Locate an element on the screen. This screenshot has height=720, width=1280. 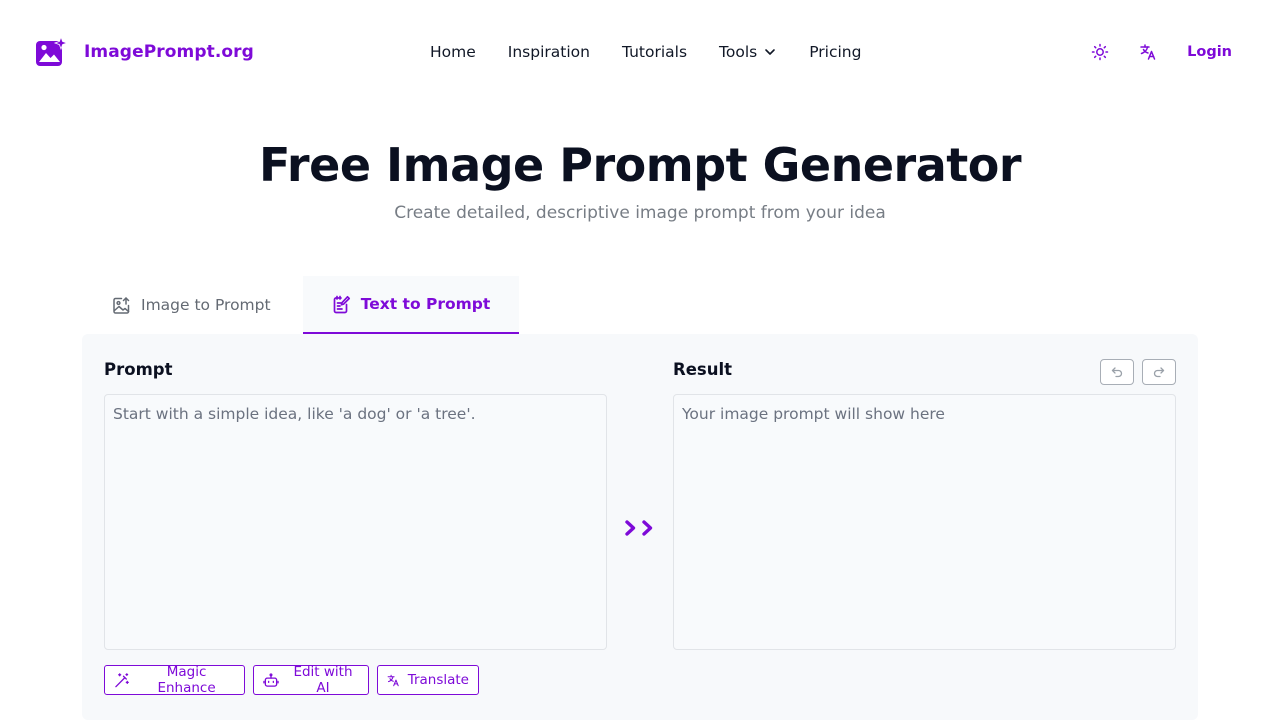
robot-icon is located at coordinates (271, 679).